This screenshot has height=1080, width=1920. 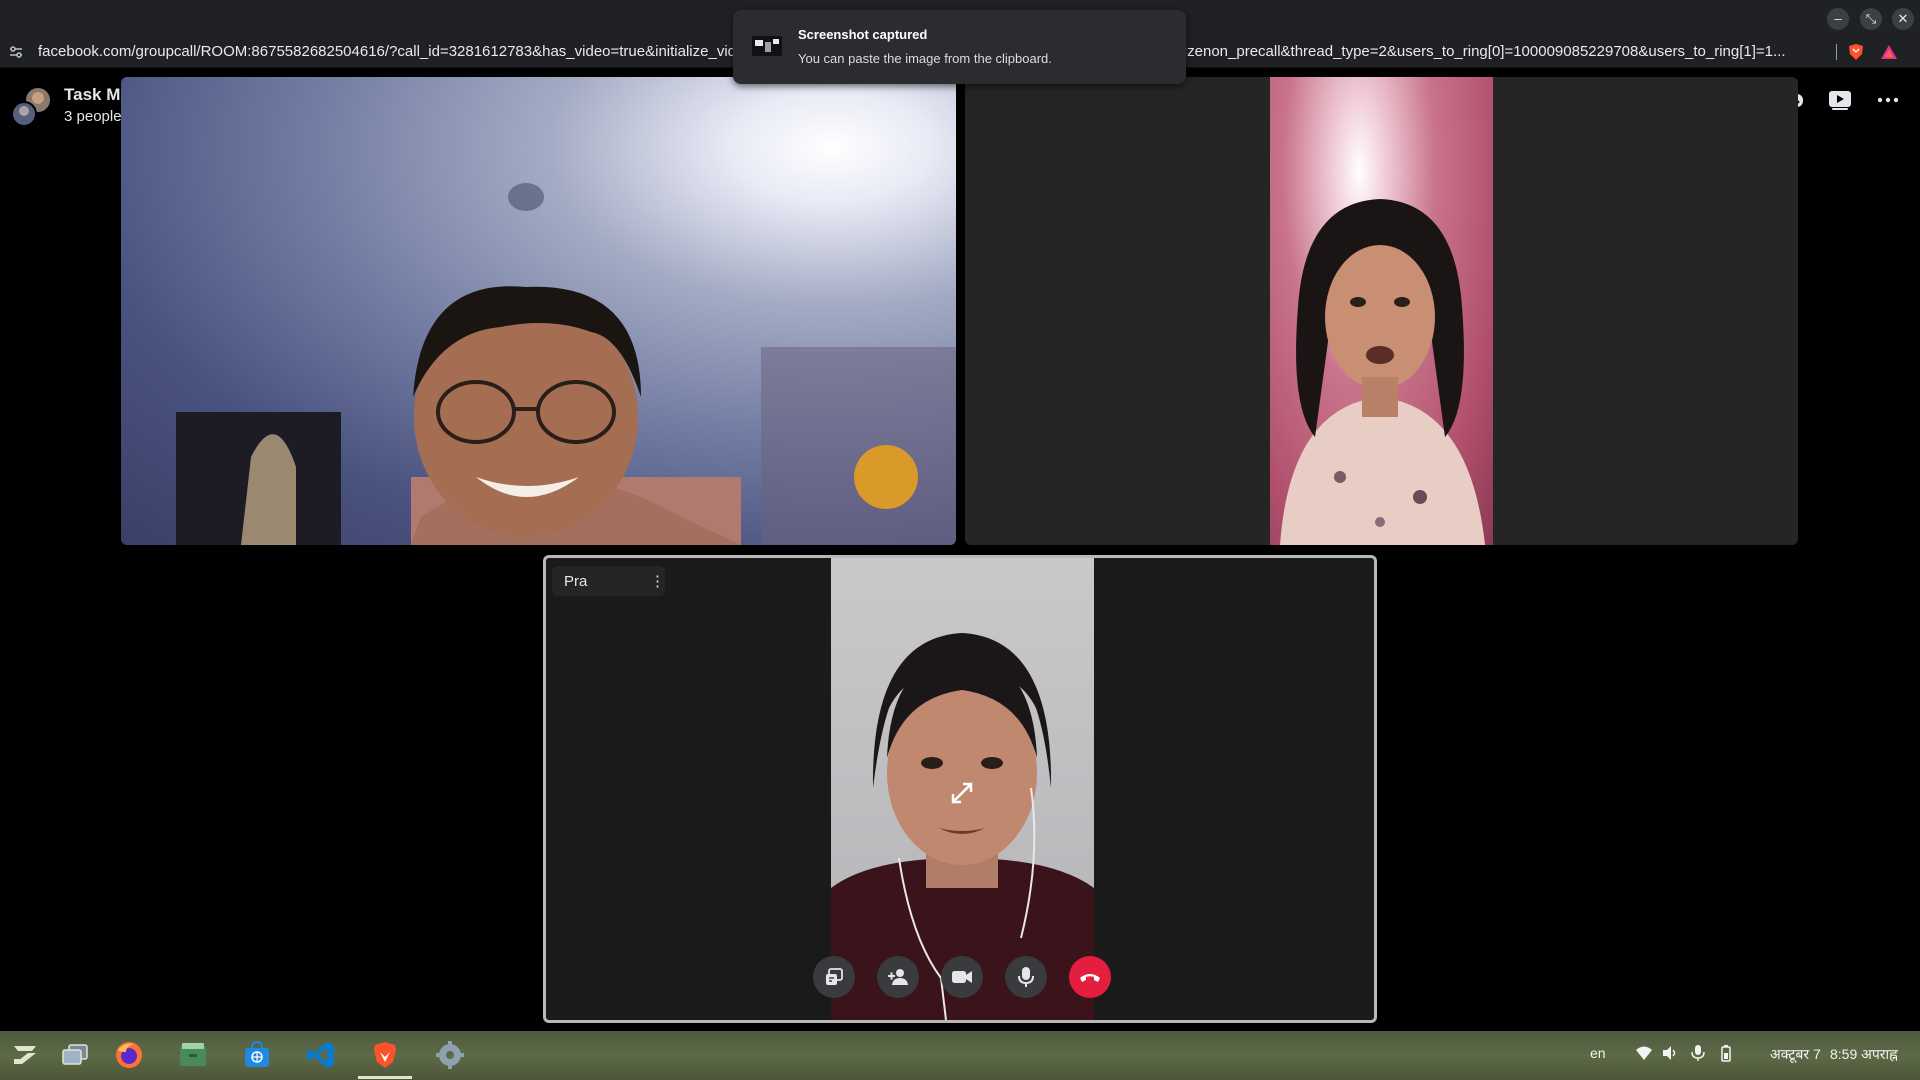 What do you see at coordinates (1698, 1053) in the screenshot?
I see `microphone-tray-icon` at bounding box center [1698, 1053].